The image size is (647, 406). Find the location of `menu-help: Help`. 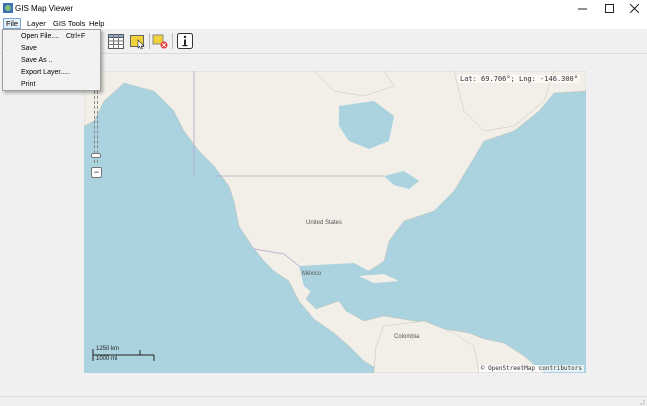

menu-help: Help is located at coordinates (96, 23).